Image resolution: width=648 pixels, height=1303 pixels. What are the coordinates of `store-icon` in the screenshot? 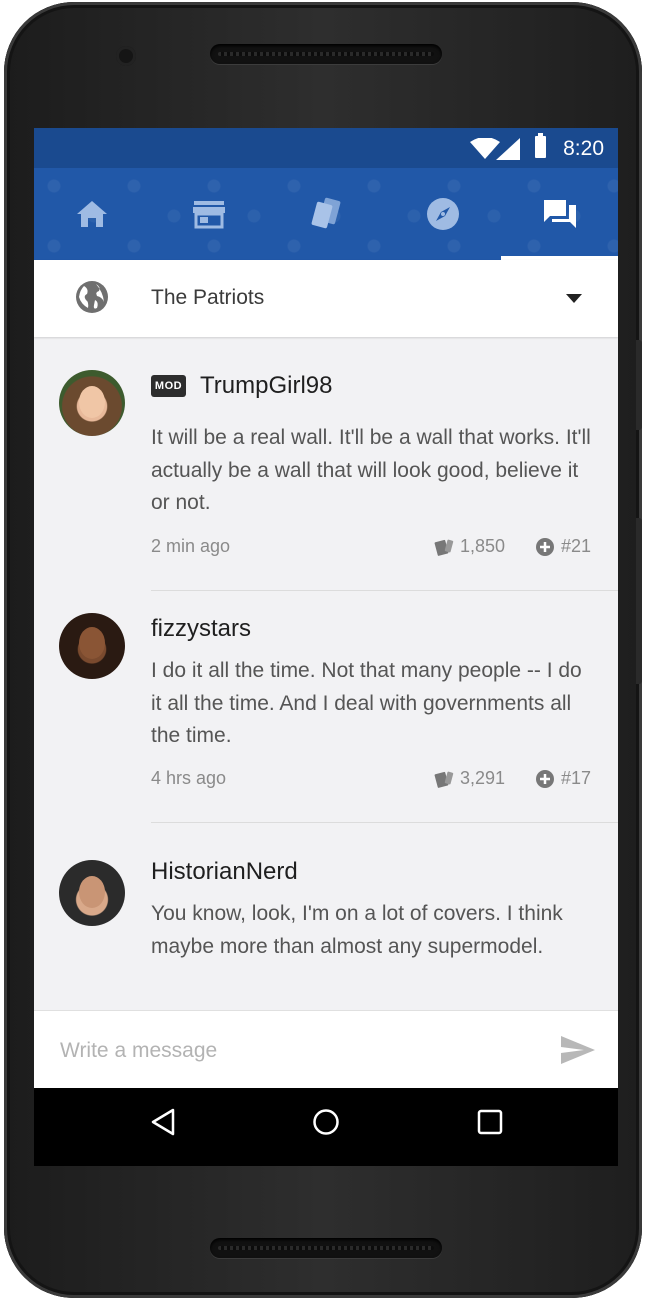 It's located at (209, 215).